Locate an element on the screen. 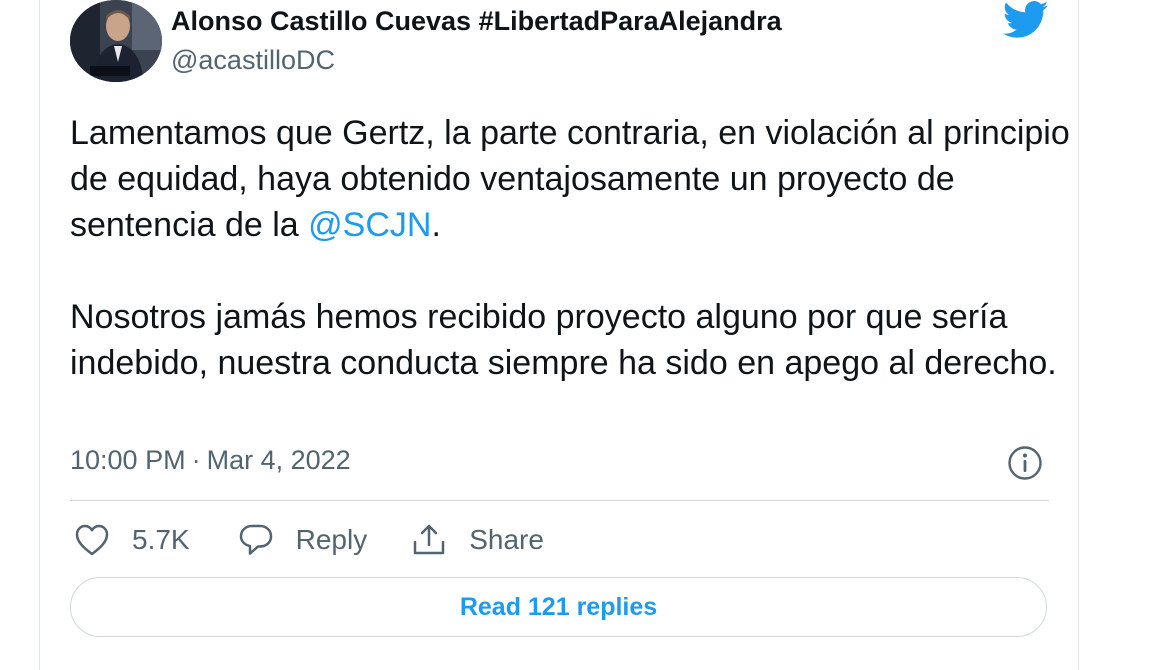  reply-button: Reply is located at coordinates (303, 540).